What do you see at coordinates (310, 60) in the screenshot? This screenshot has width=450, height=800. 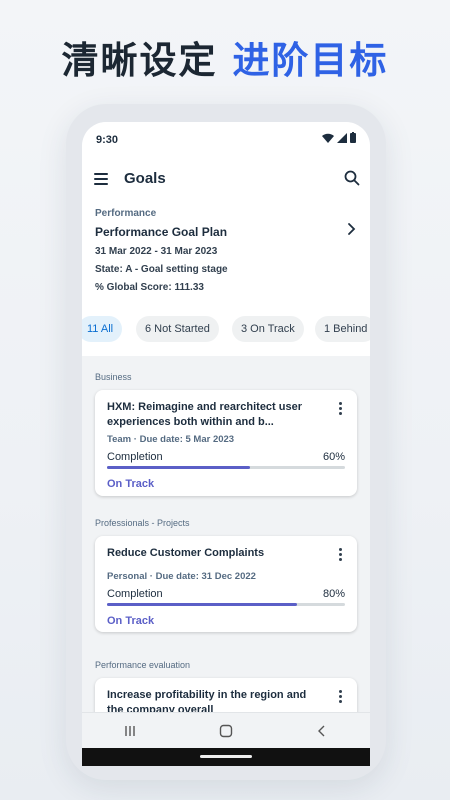 I see `headline-accent: 进阶目标` at bounding box center [310, 60].